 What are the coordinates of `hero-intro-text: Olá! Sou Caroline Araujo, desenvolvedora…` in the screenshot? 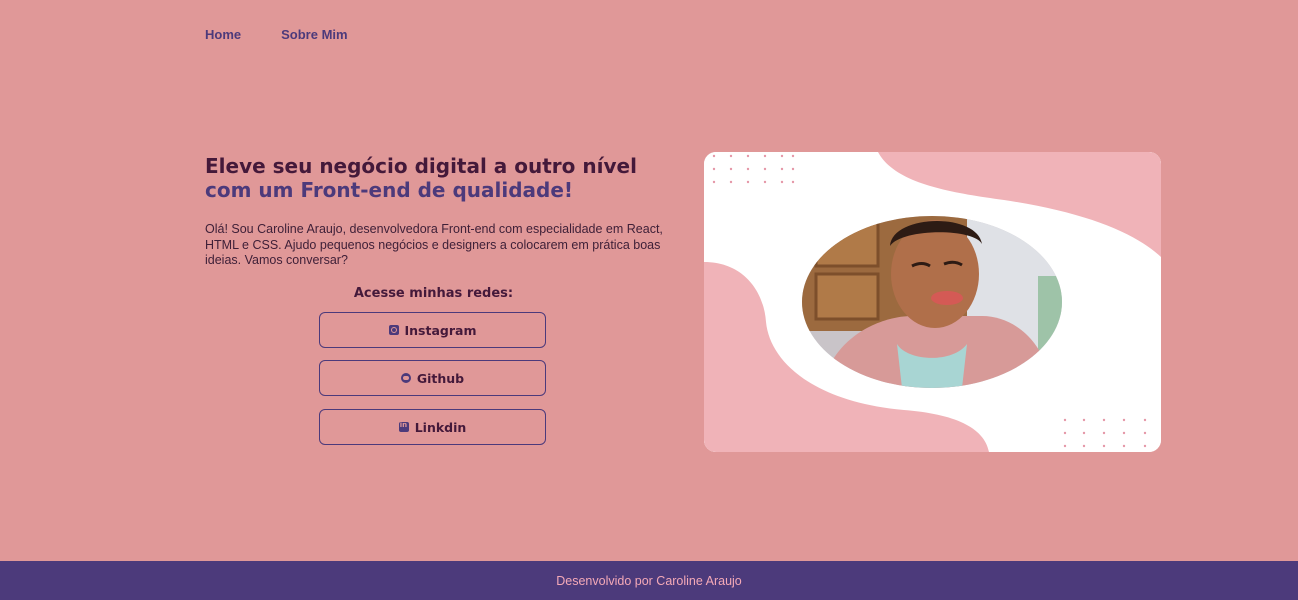 It's located at (434, 244).